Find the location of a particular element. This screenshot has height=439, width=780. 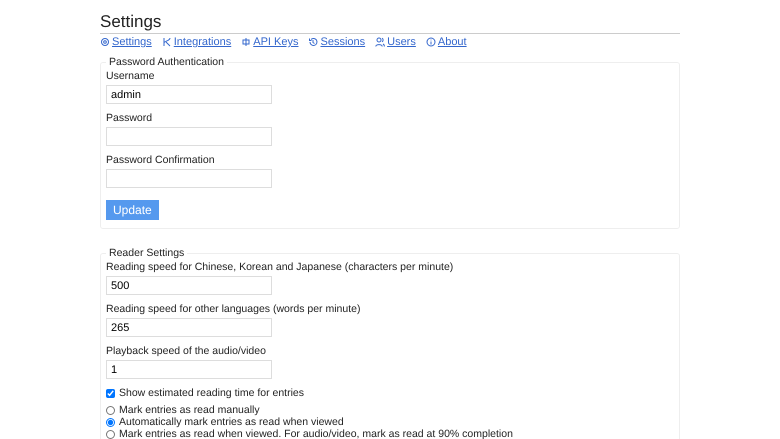

nav-link: Users is located at coordinates (395, 42).